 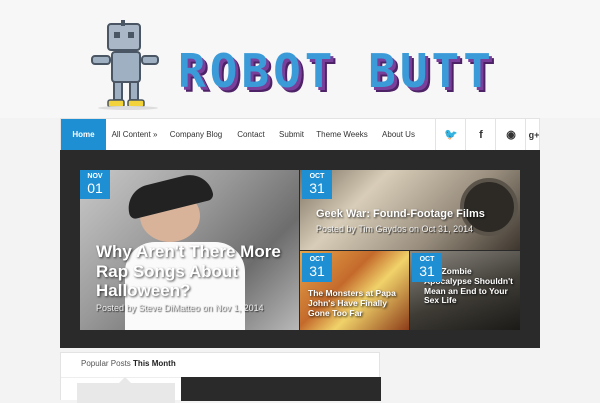 What do you see at coordinates (127, 65) in the screenshot?
I see `robot-mascot-icon` at bounding box center [127, 65].